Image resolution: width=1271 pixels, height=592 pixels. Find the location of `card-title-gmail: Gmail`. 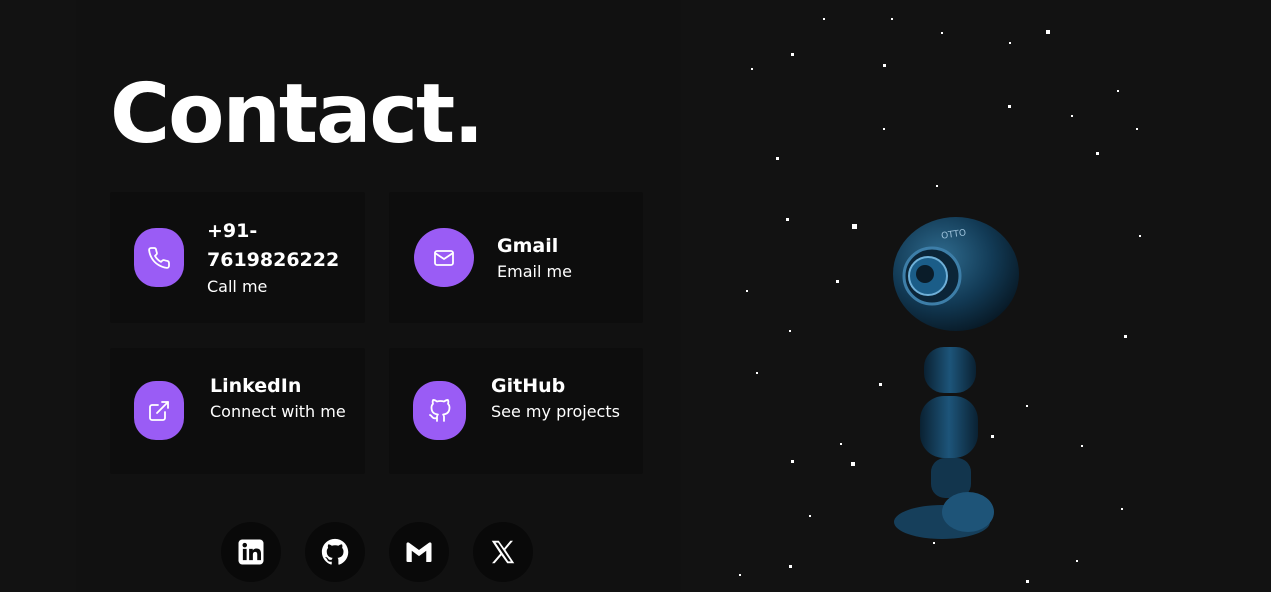

card-title-gmail: Gmail is located at coordinates (528, 246).